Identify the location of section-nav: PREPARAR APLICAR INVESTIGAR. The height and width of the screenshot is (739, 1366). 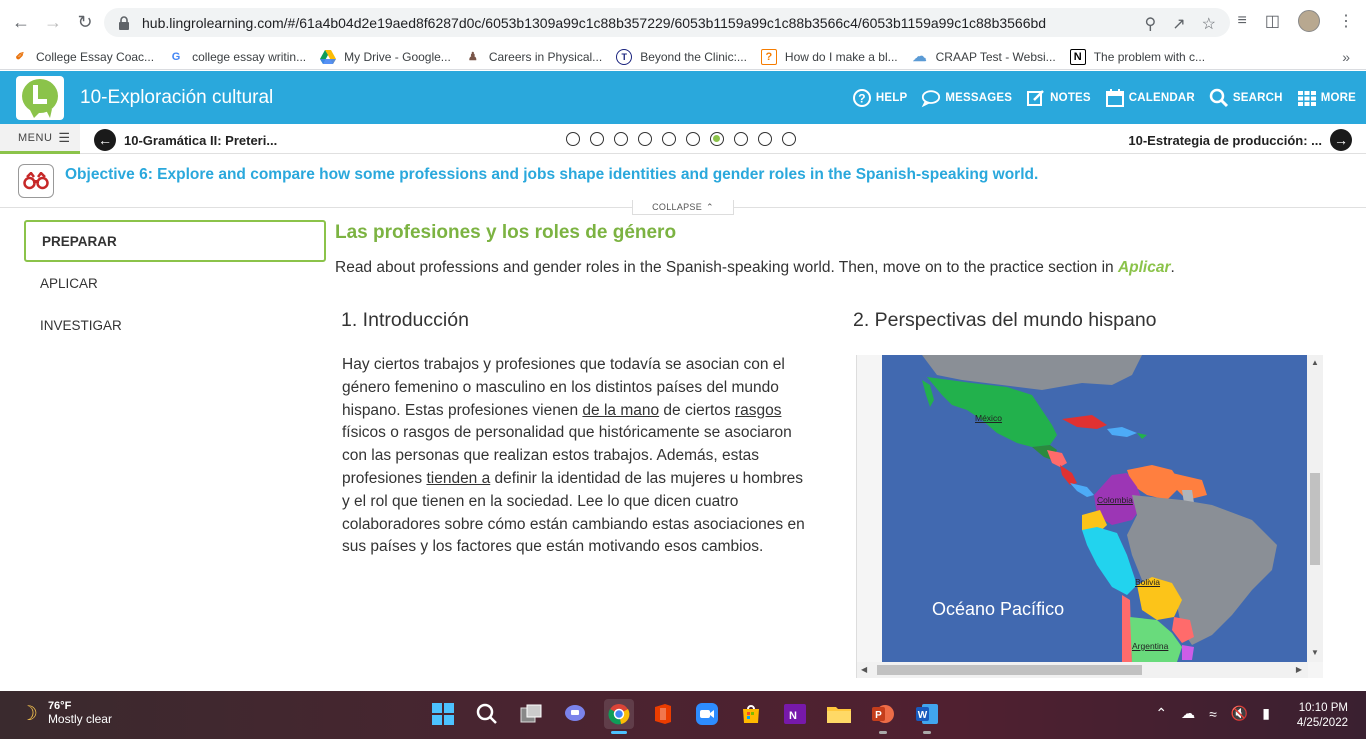
(175, 283).